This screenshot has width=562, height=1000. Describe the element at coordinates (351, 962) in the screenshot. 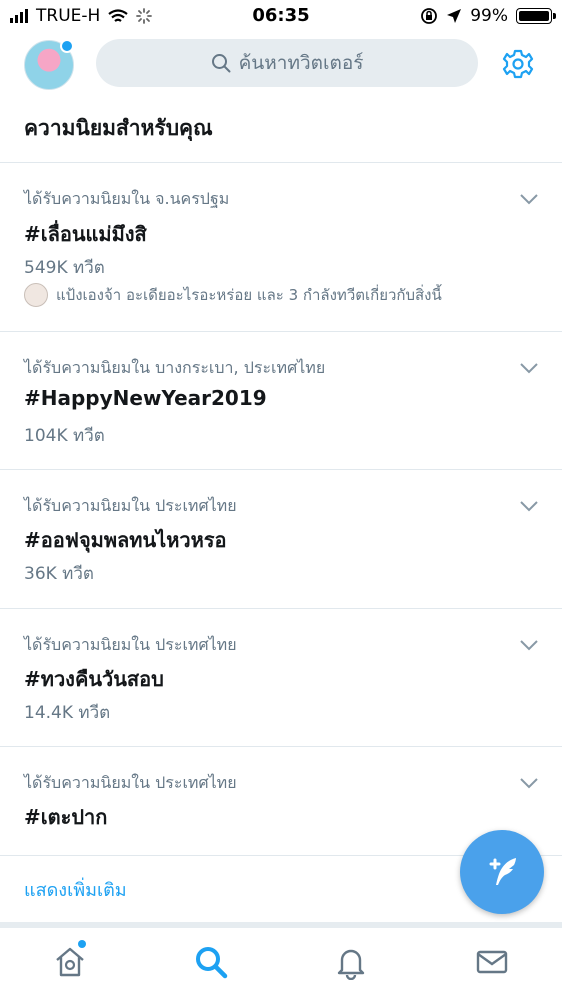

I see `bell-icon` at that location.